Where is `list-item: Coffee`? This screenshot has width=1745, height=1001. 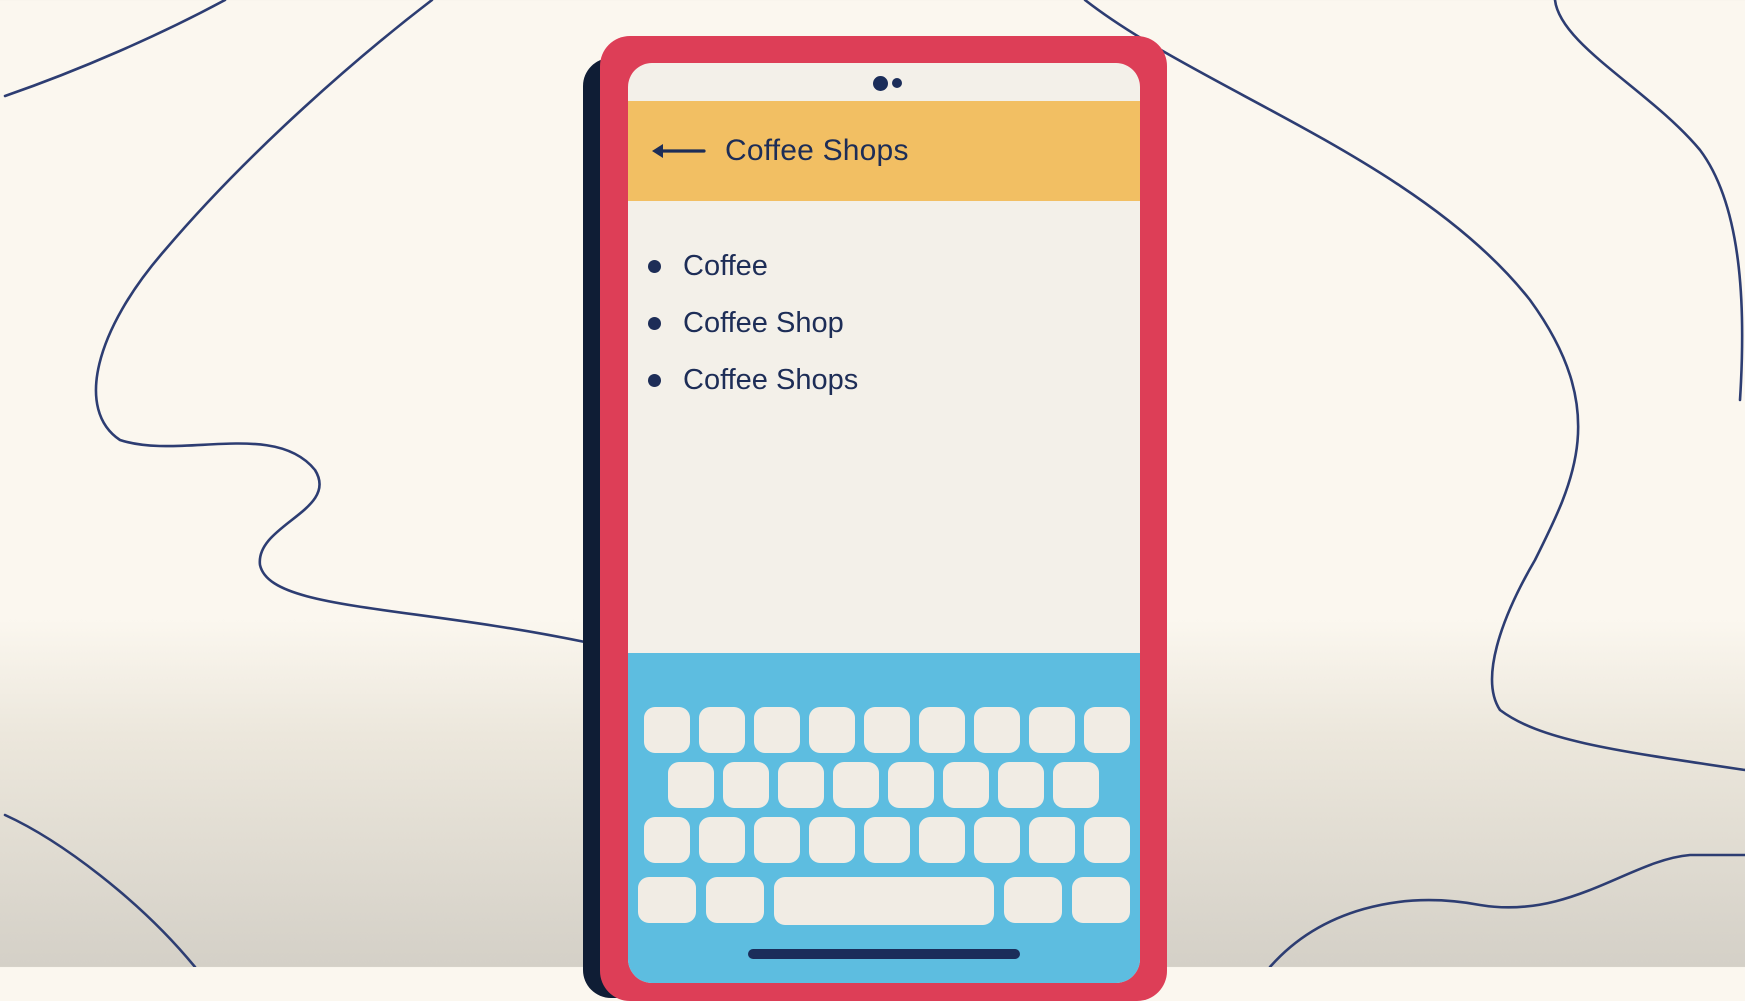
list-item: Coffee is located at coordinates (753, 266).